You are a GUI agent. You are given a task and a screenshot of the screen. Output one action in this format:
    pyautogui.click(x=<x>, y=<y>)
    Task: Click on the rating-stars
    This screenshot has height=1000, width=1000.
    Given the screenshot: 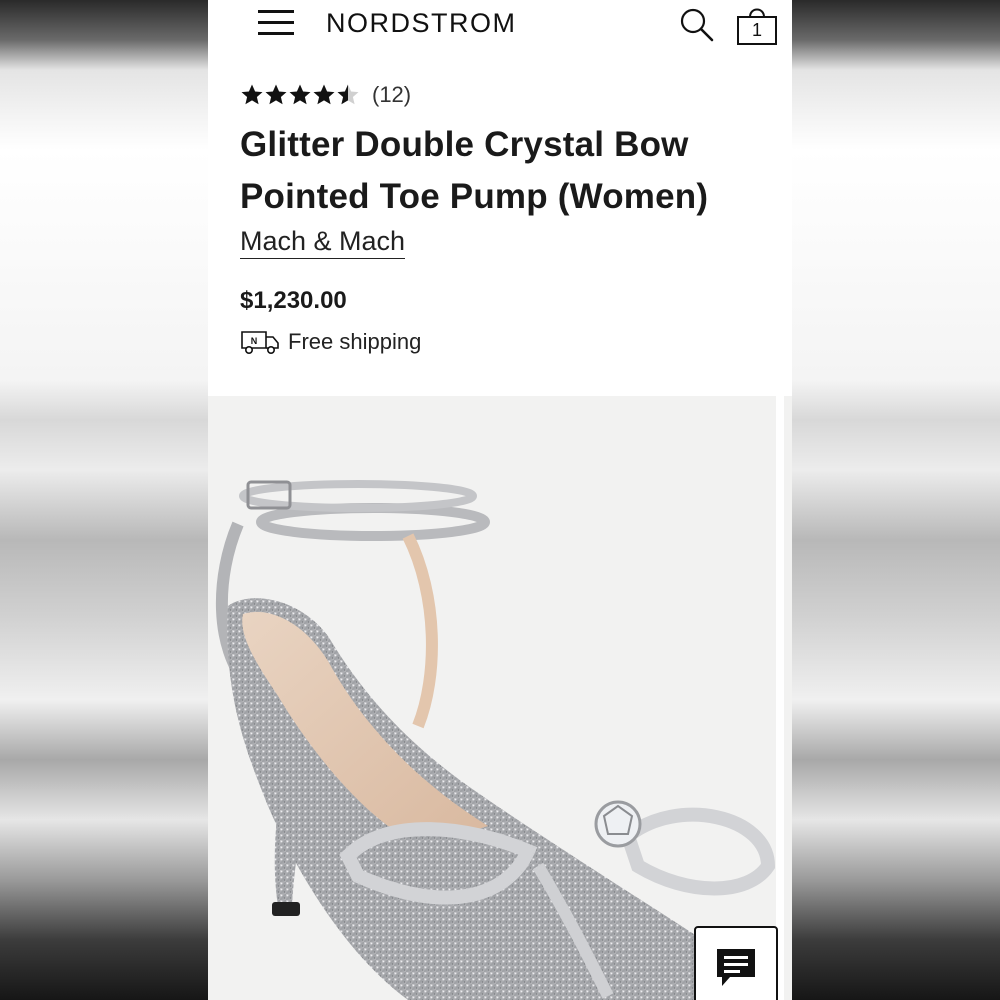 What is the action you would take?
    pyautogui.click(x=300, y=95)
    